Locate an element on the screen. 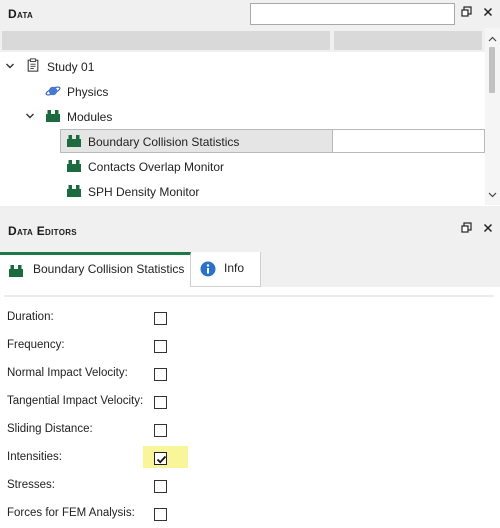  property-label: Stresses: is located at coordinates (31, 485).